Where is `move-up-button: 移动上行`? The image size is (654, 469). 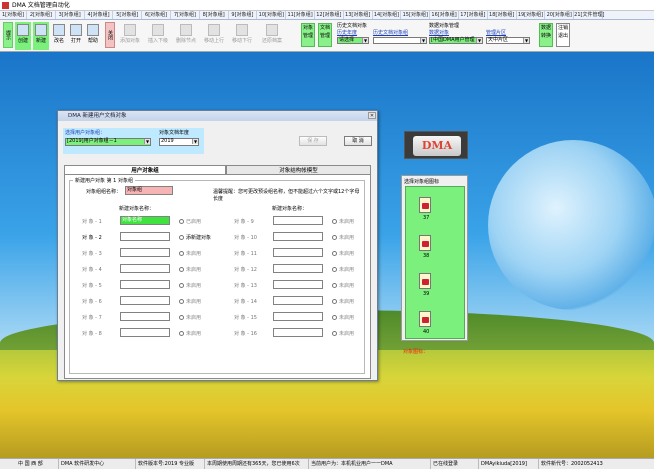 move-up-button: 移动上行 is located at coordinates (214, 36).